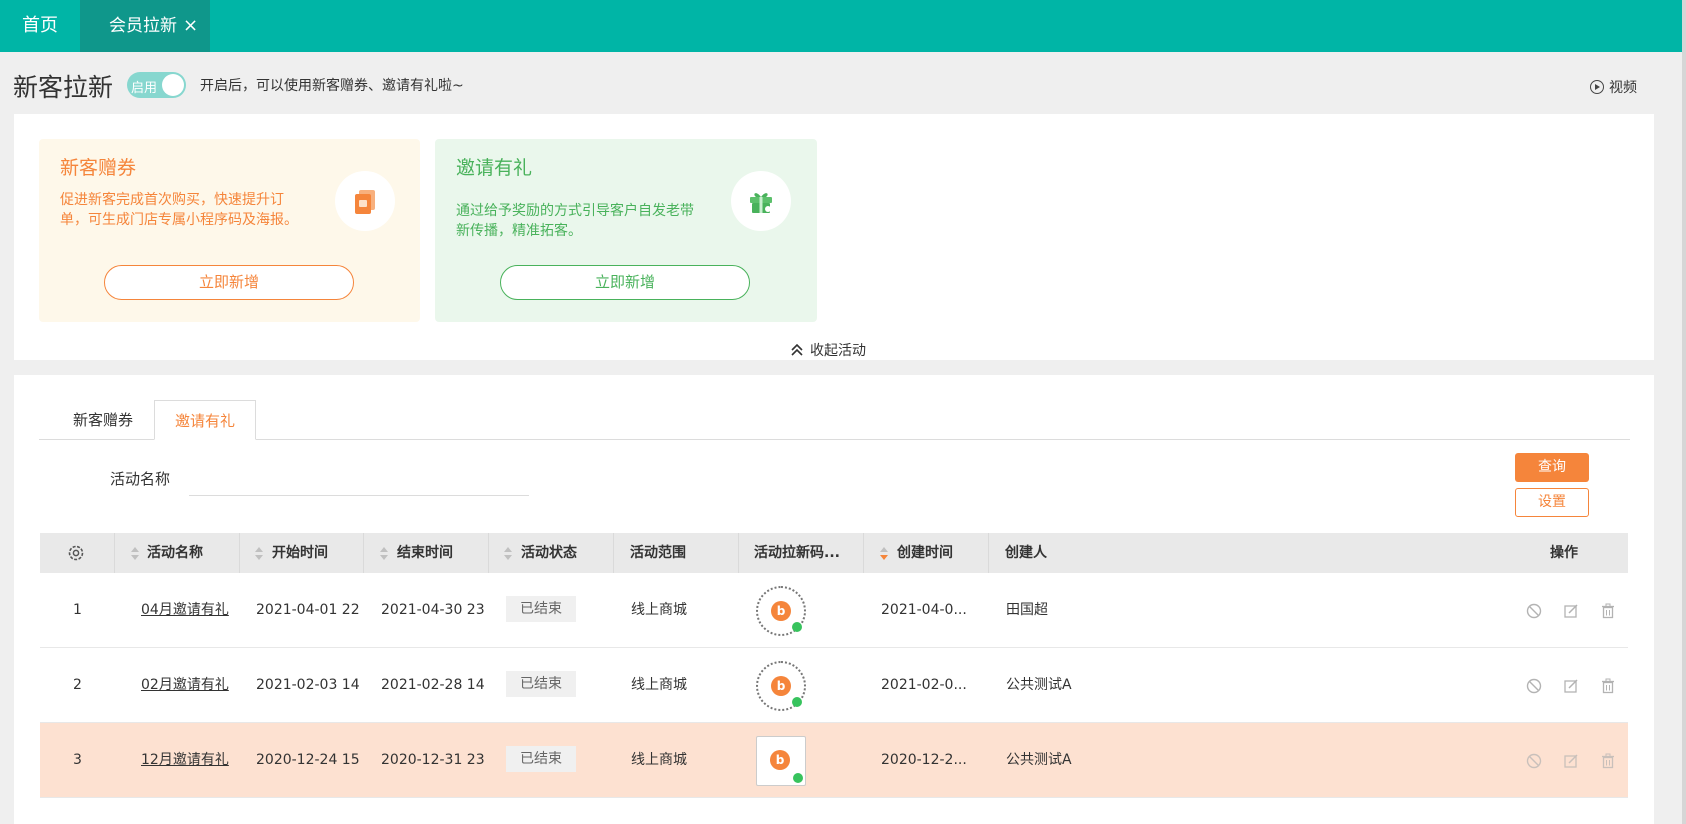  Describe the element at coordinates (1623, 88) in the screenshot. I see `video-label: 视频` at that location.